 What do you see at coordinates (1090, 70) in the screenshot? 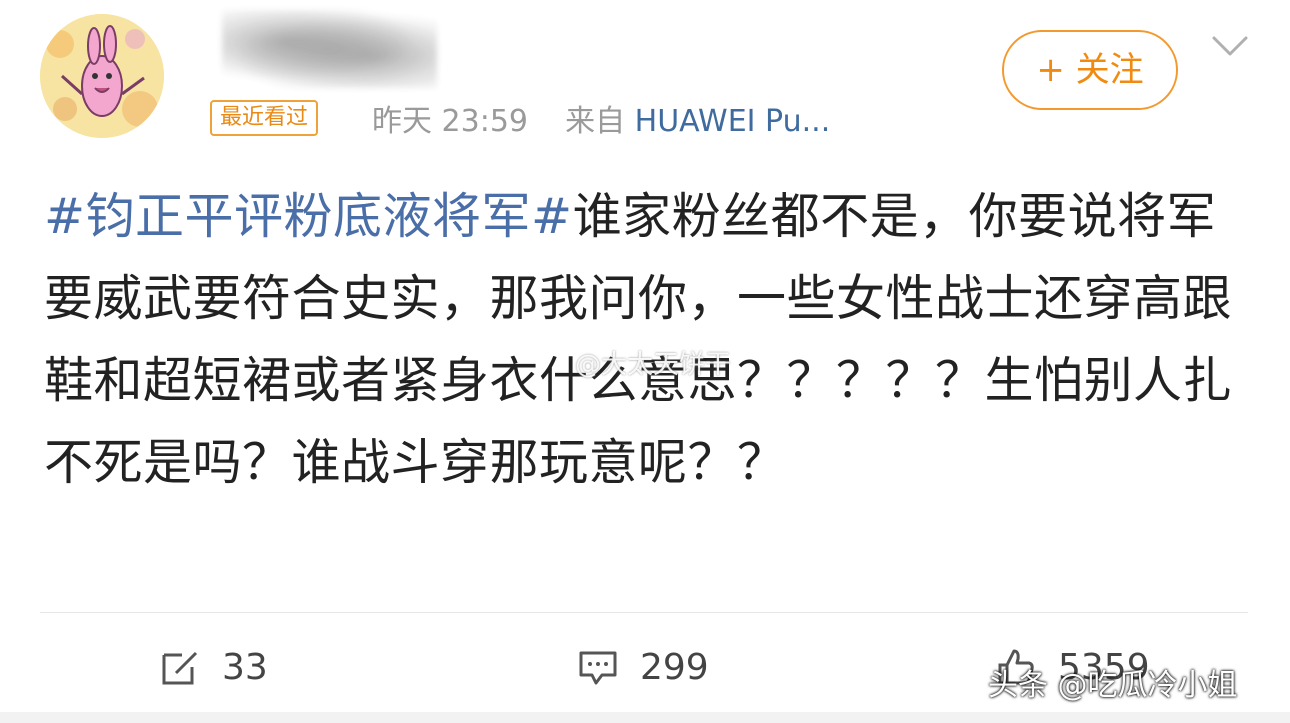
I see `follow-button: + 关注` at bounding box center [1090, 70].